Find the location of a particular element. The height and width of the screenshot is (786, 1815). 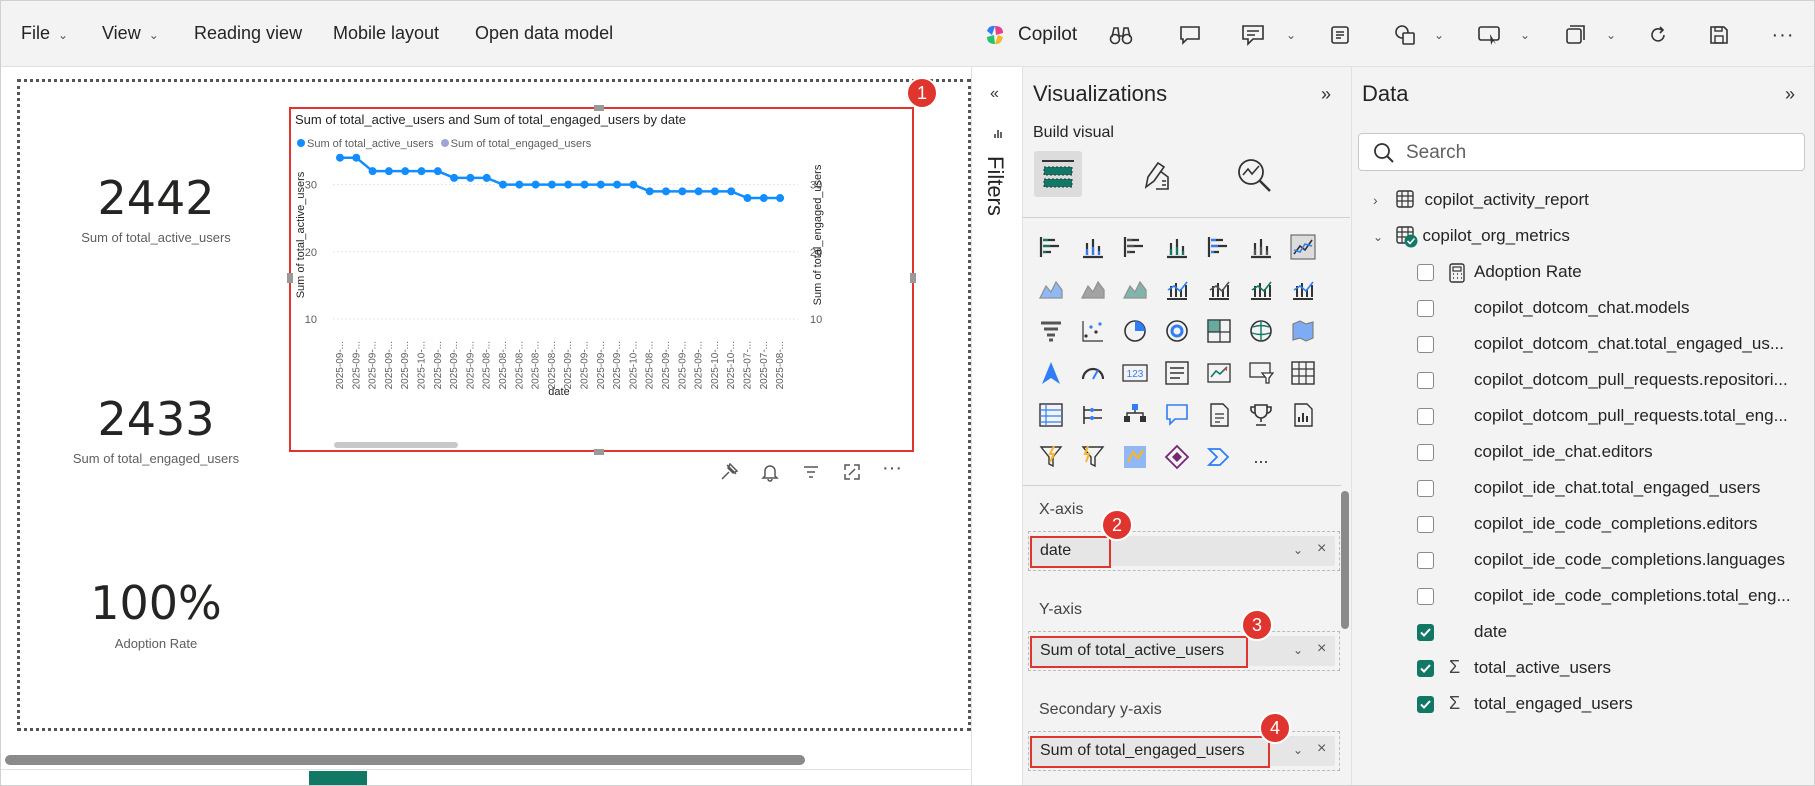

power-automate-icon is located at coordinates (1093, 457).